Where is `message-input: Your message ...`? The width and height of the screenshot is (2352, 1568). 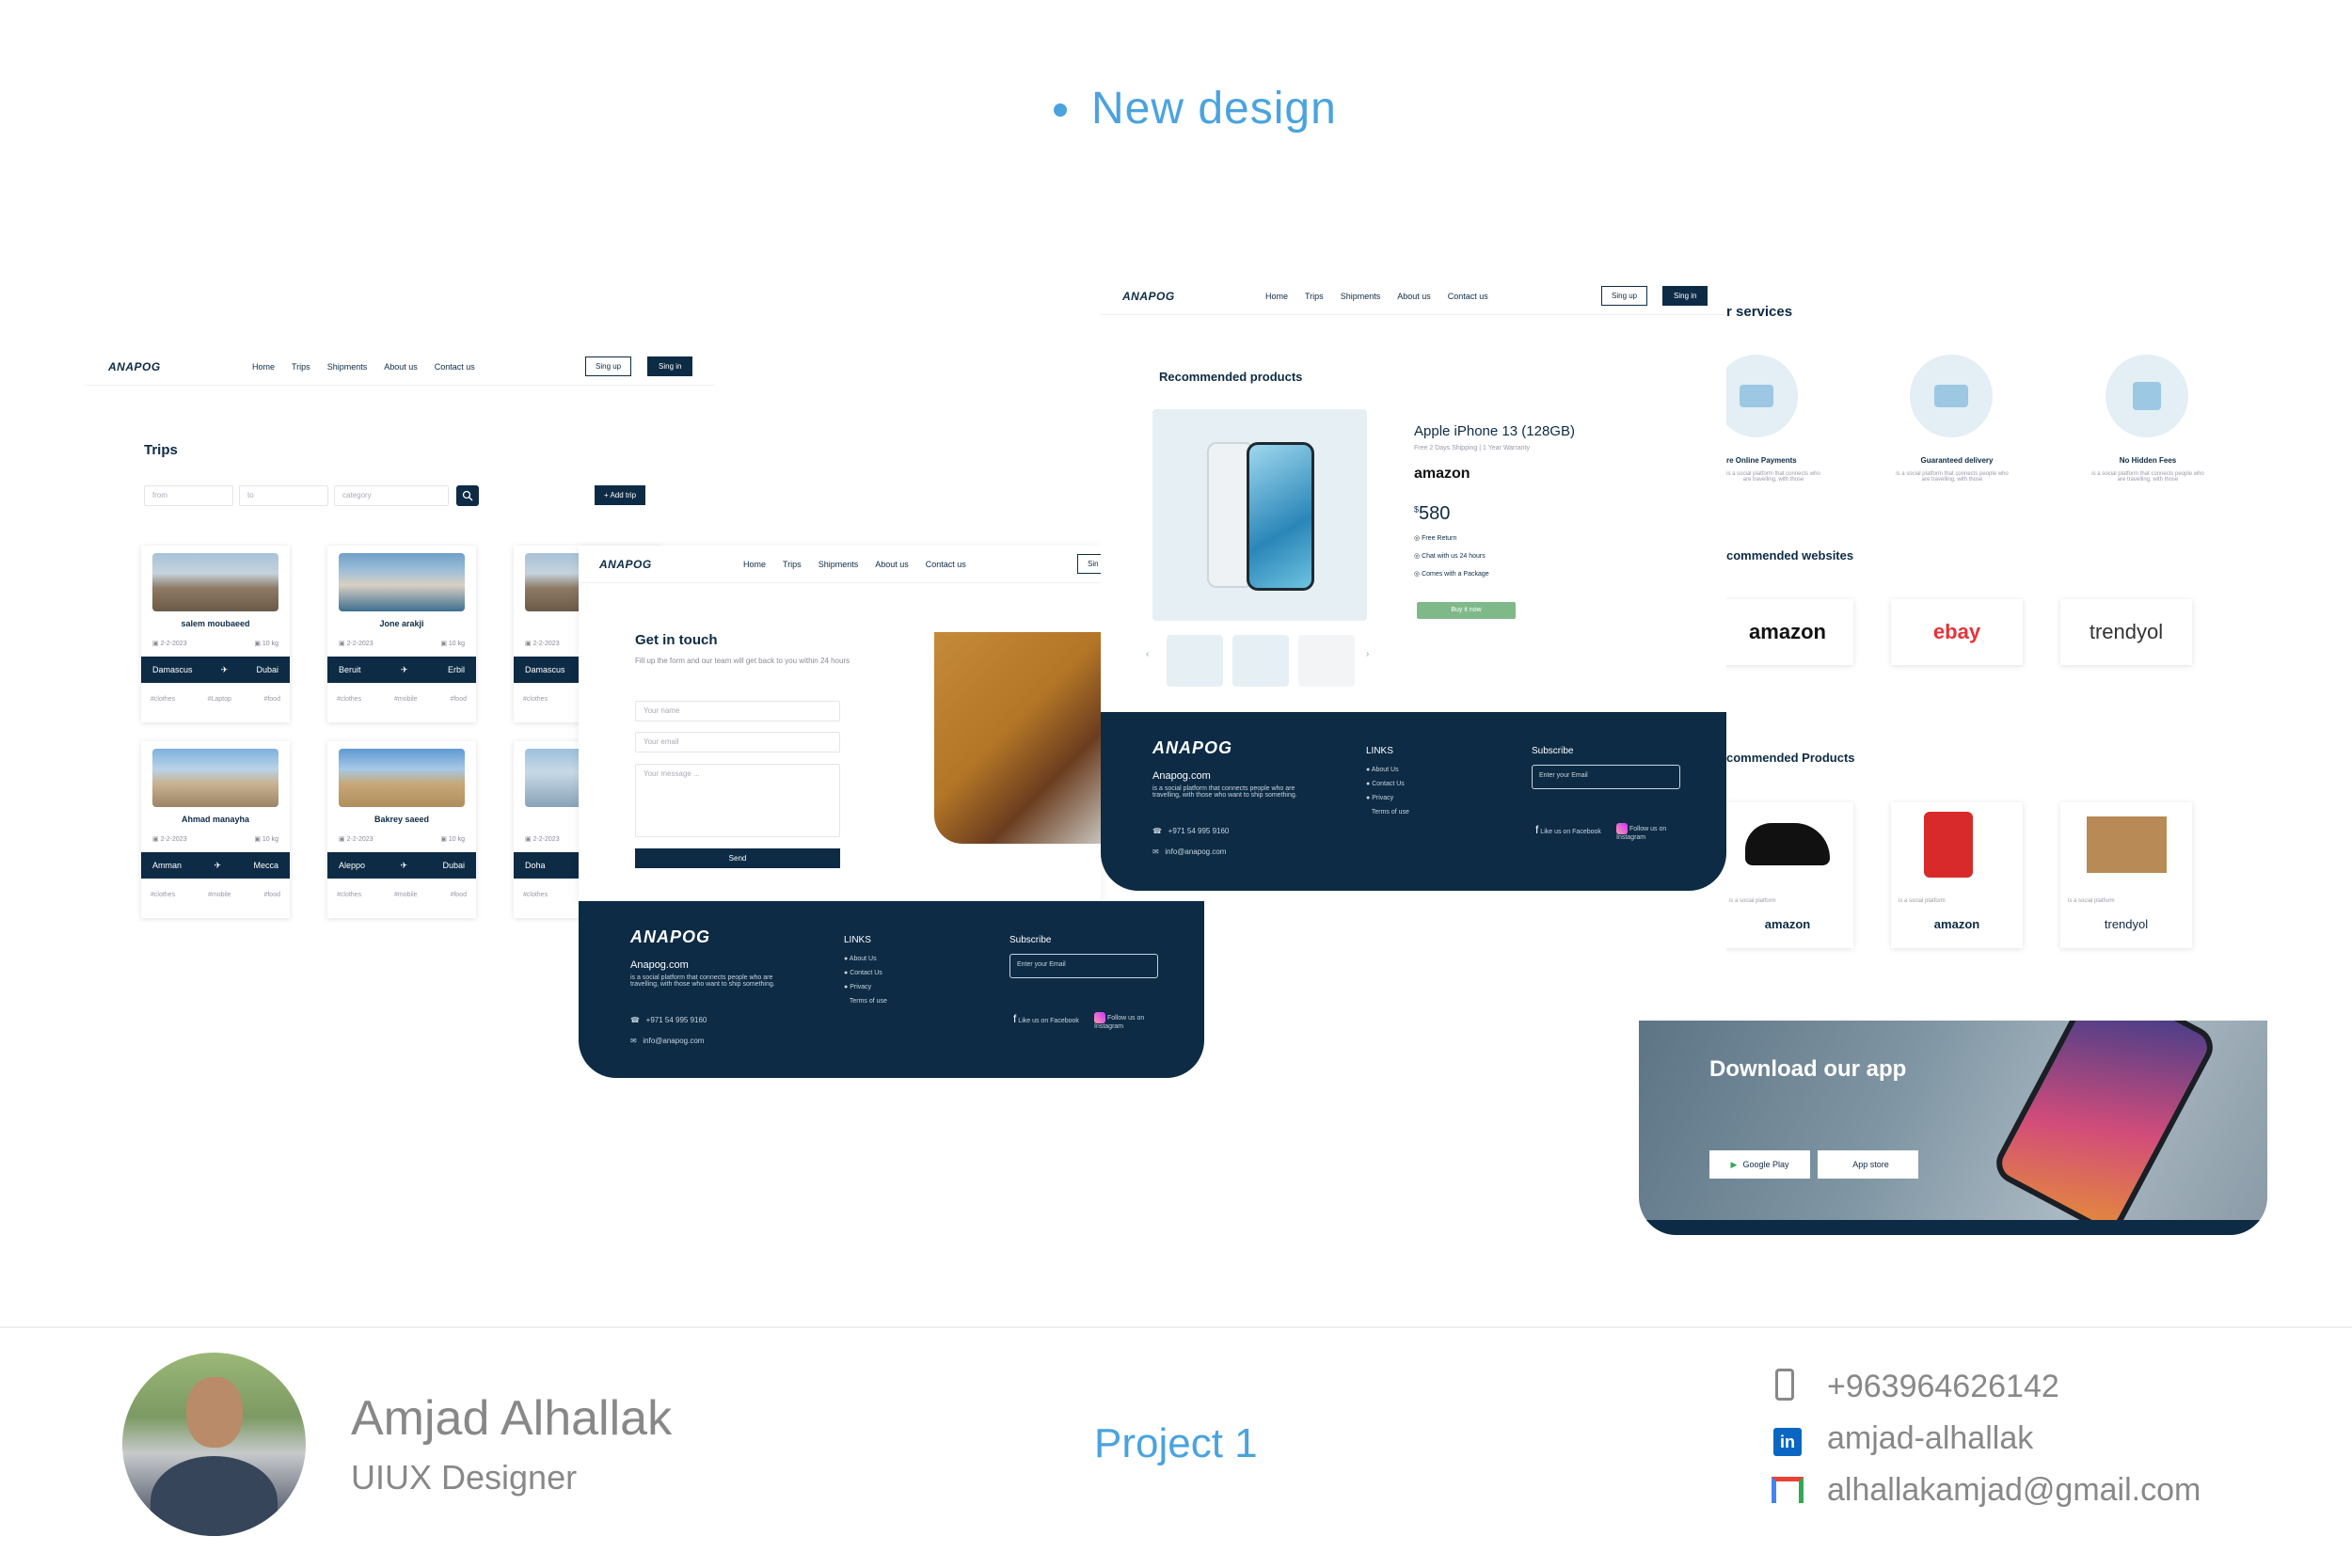
message-input: Your message ... is located at coordinates (737, 800).